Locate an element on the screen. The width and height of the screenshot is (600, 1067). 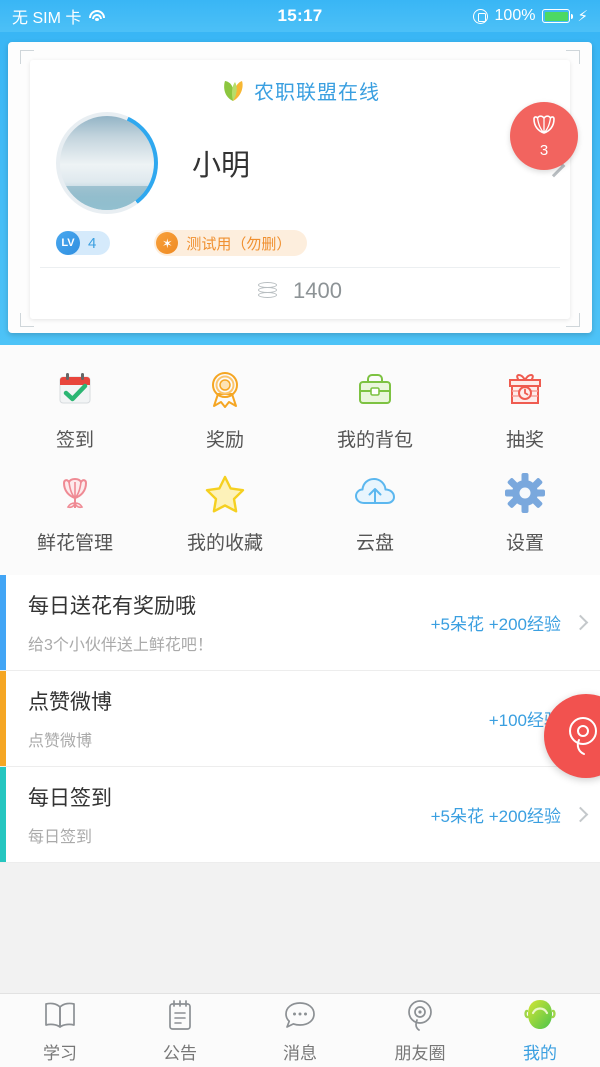
brand-row: 农职联盟在线 is located at coordinates (300, 83).